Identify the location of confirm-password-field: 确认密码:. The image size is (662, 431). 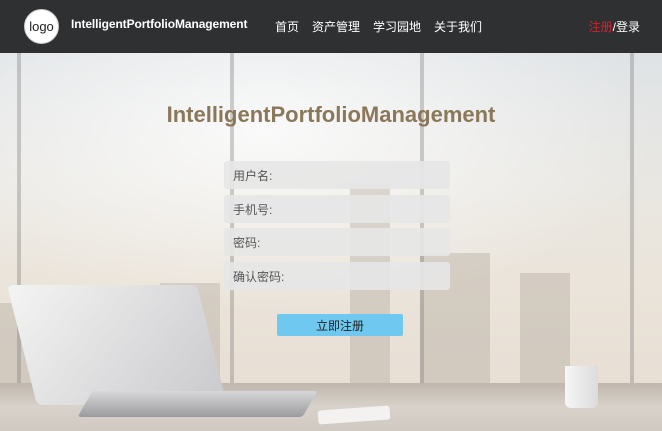
(337, 276).